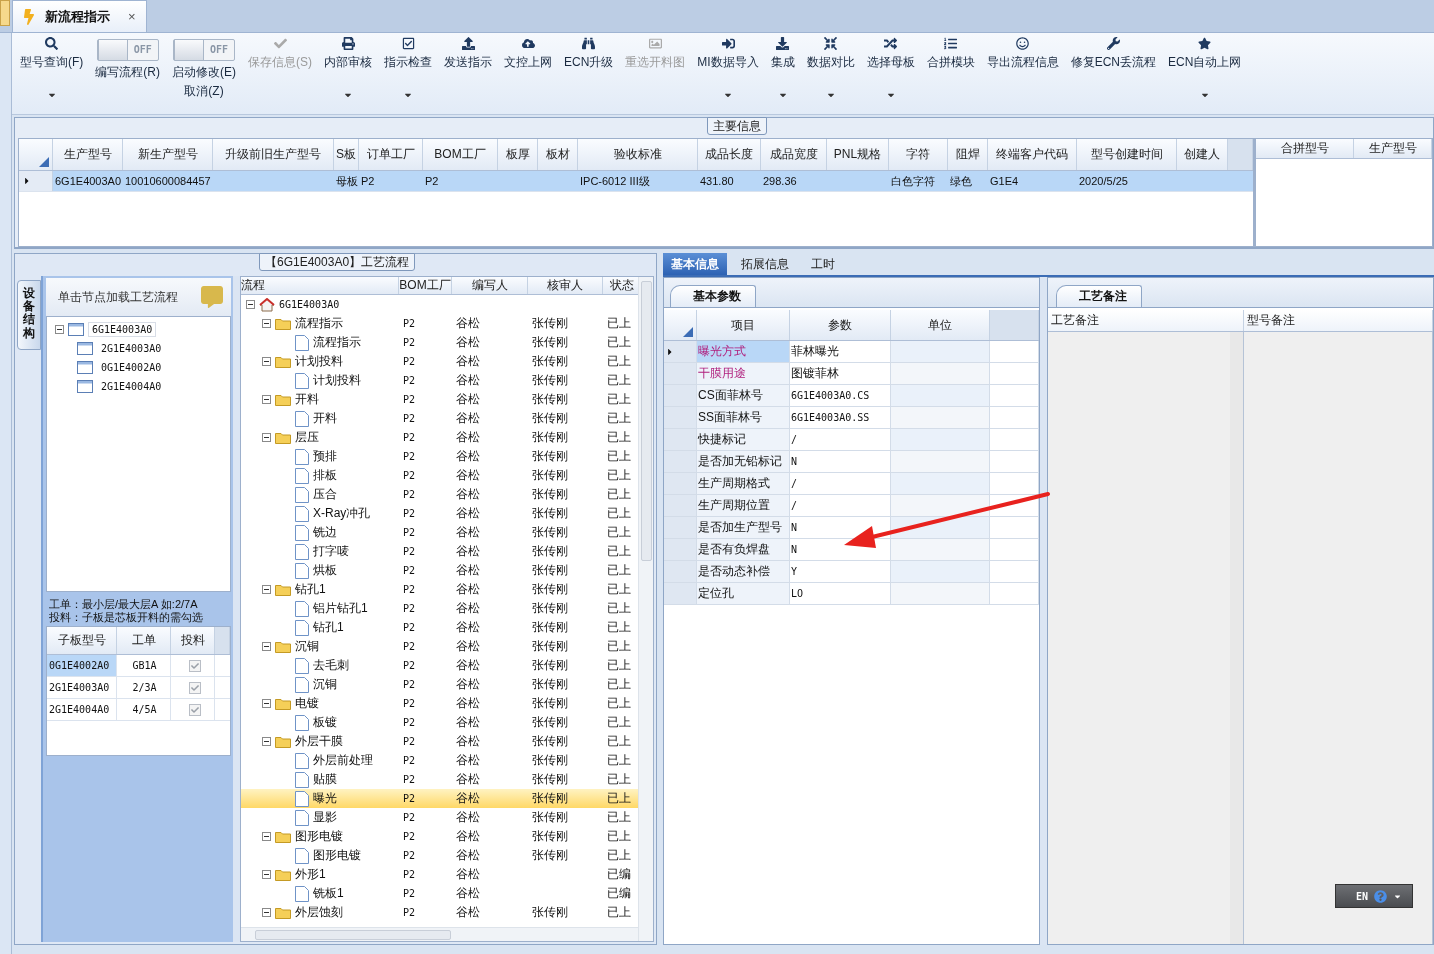  Describe the element at coordinates (1338, 320) in the screenshot. I see `column-header: 型号备注` at that location.